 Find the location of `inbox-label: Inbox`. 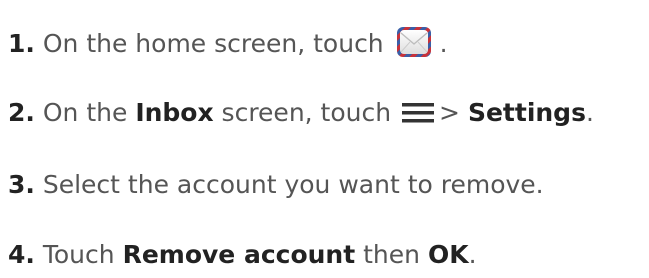

inbox-label: Inbox is located at coordinates (174, 112).